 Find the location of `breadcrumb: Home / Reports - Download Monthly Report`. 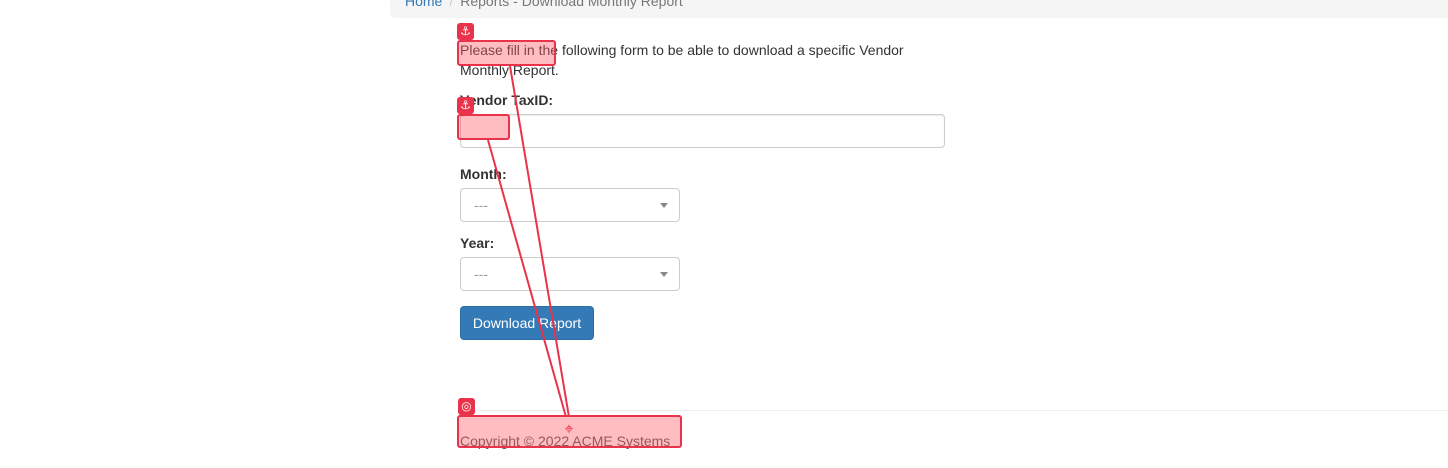

breadcrumb: Home / Reports - Download Monthly Report is located at coordinates (544, 4).